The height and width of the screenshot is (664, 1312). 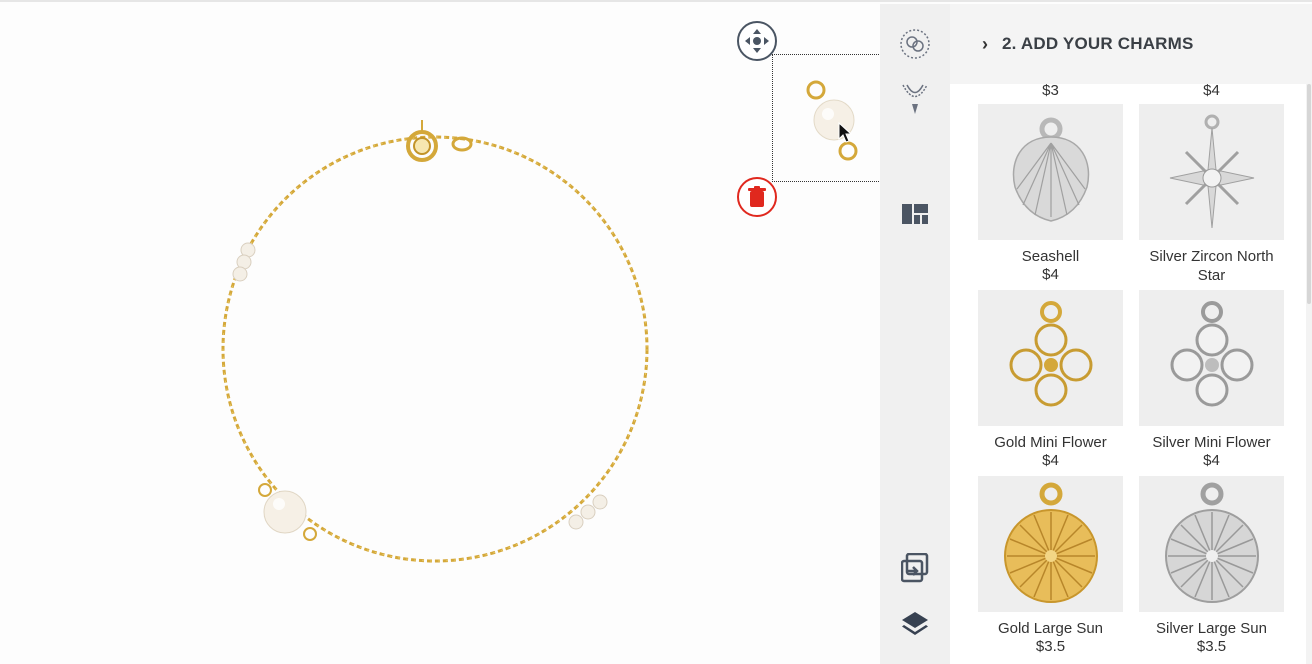 What do you see at coordinates (1050, 256) in the screenshot?
I see `charm-name: Seashell` at bounding box center [1050, 256].